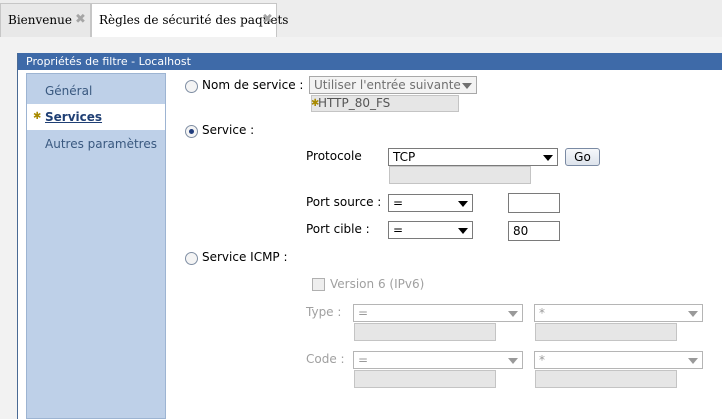 The image size is (722, 419). Describe the element at coordinates (370, 61) in the screenshot. I see `panel-title: Propriétés de filtre - Localhost` at that location.